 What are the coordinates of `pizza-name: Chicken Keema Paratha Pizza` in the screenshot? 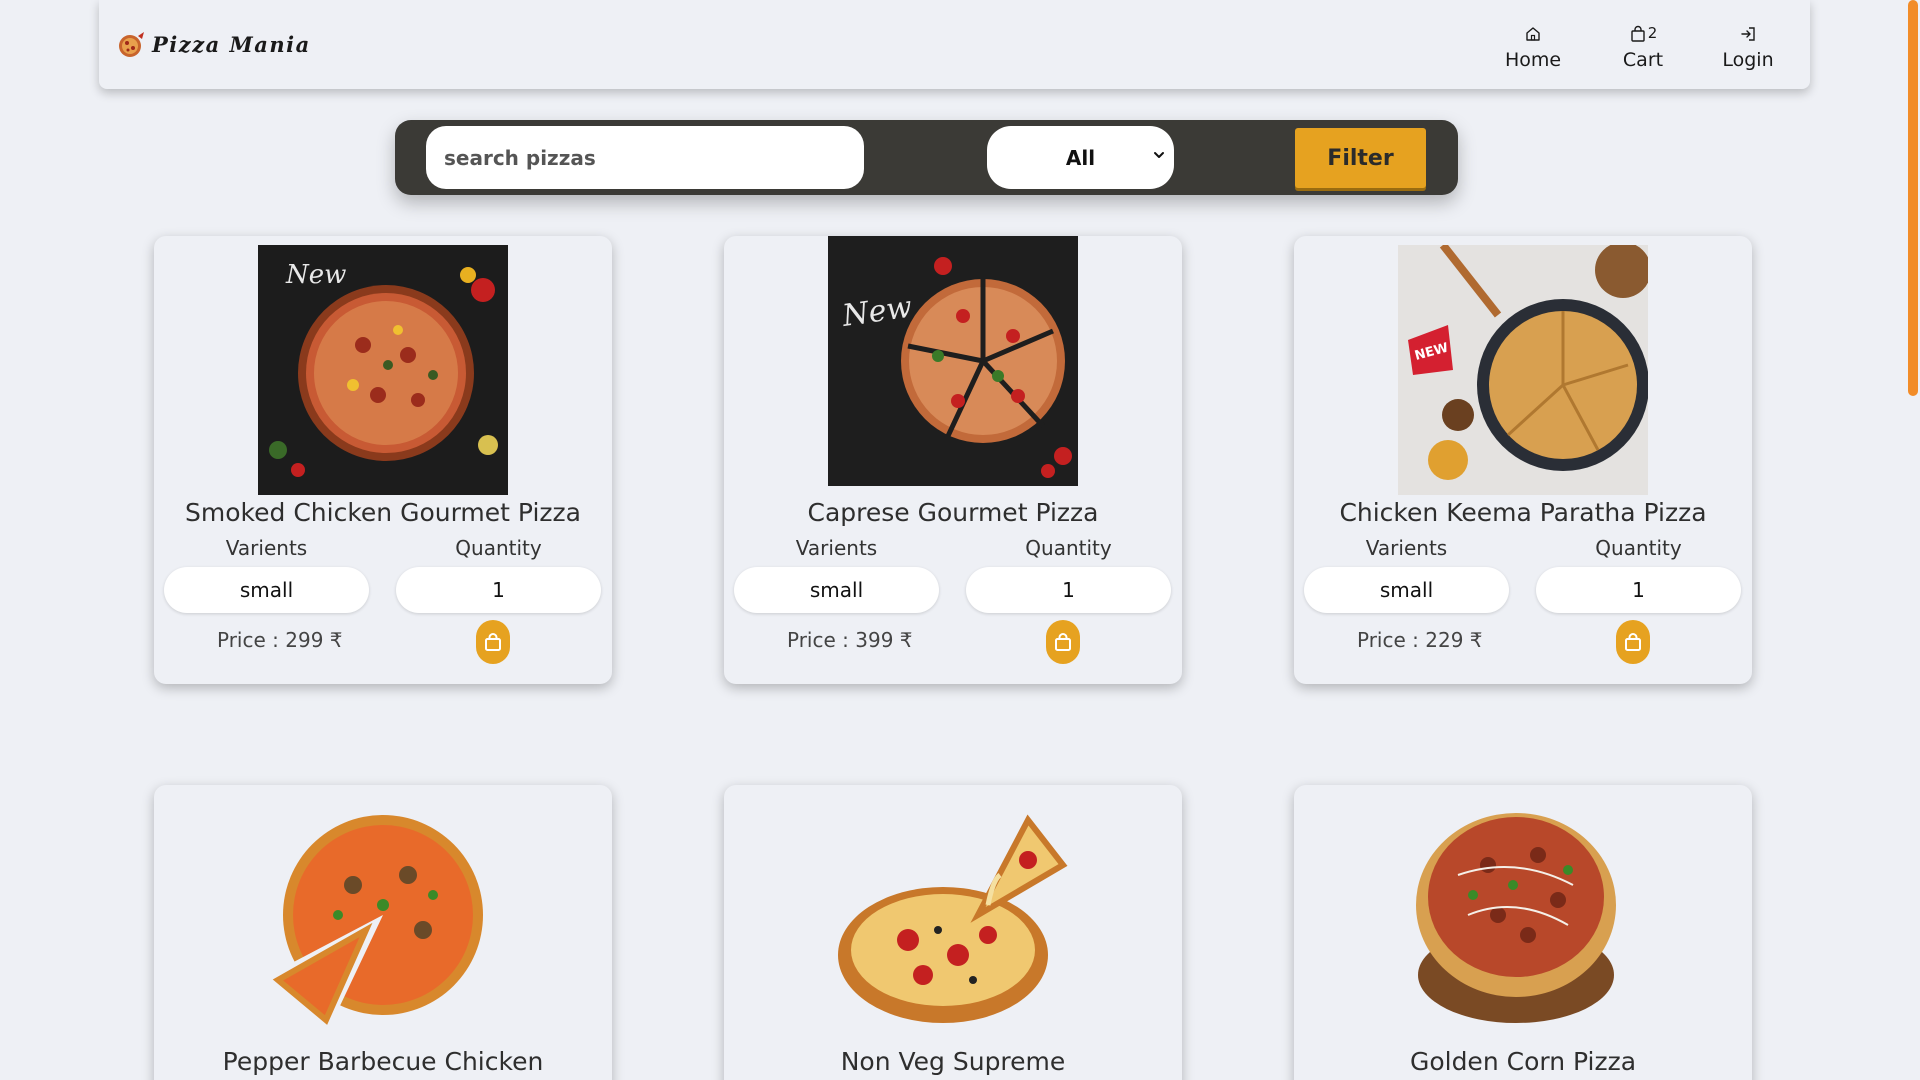 It's located at (1523, 512).